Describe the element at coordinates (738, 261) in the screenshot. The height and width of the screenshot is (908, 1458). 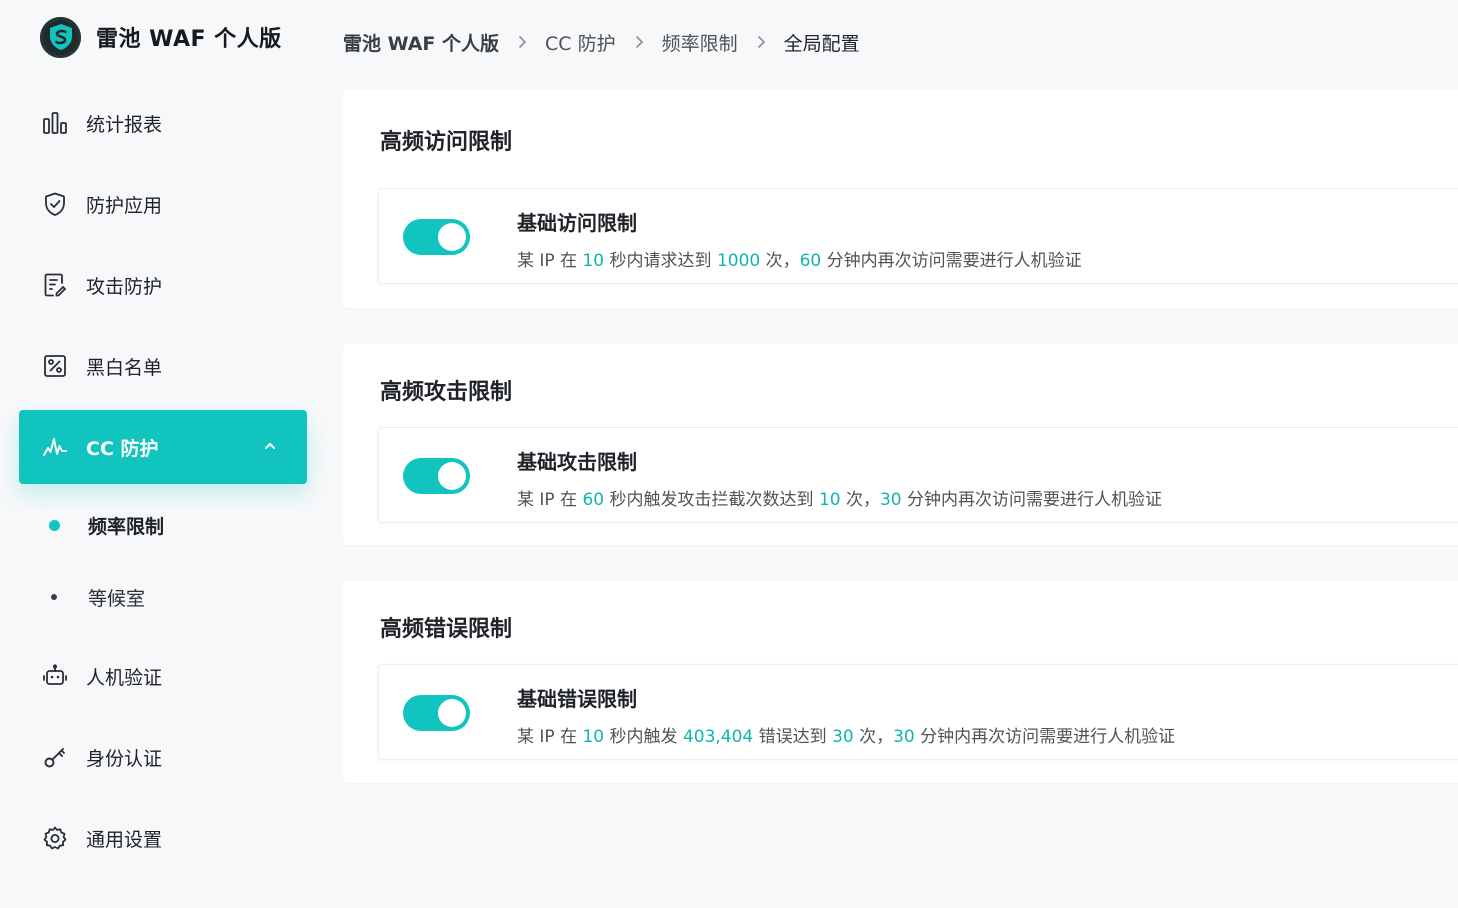
I see `rule-value: 1000` at that location.